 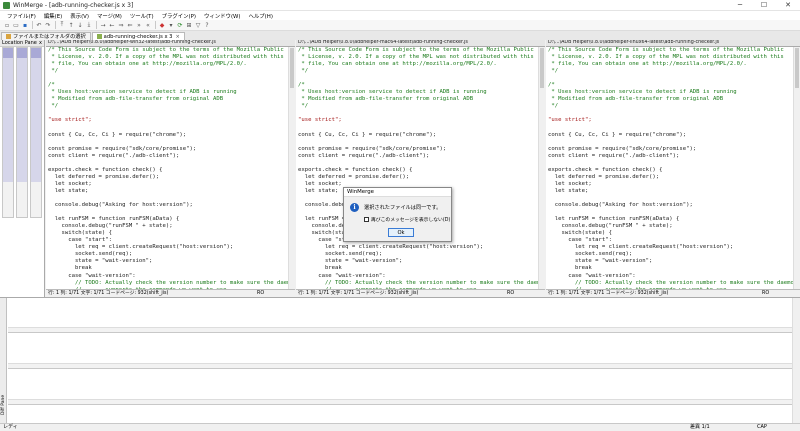 I want to click on tab-compare: adb-running-checker.js x 3 ×, so click(x=138, y=36).